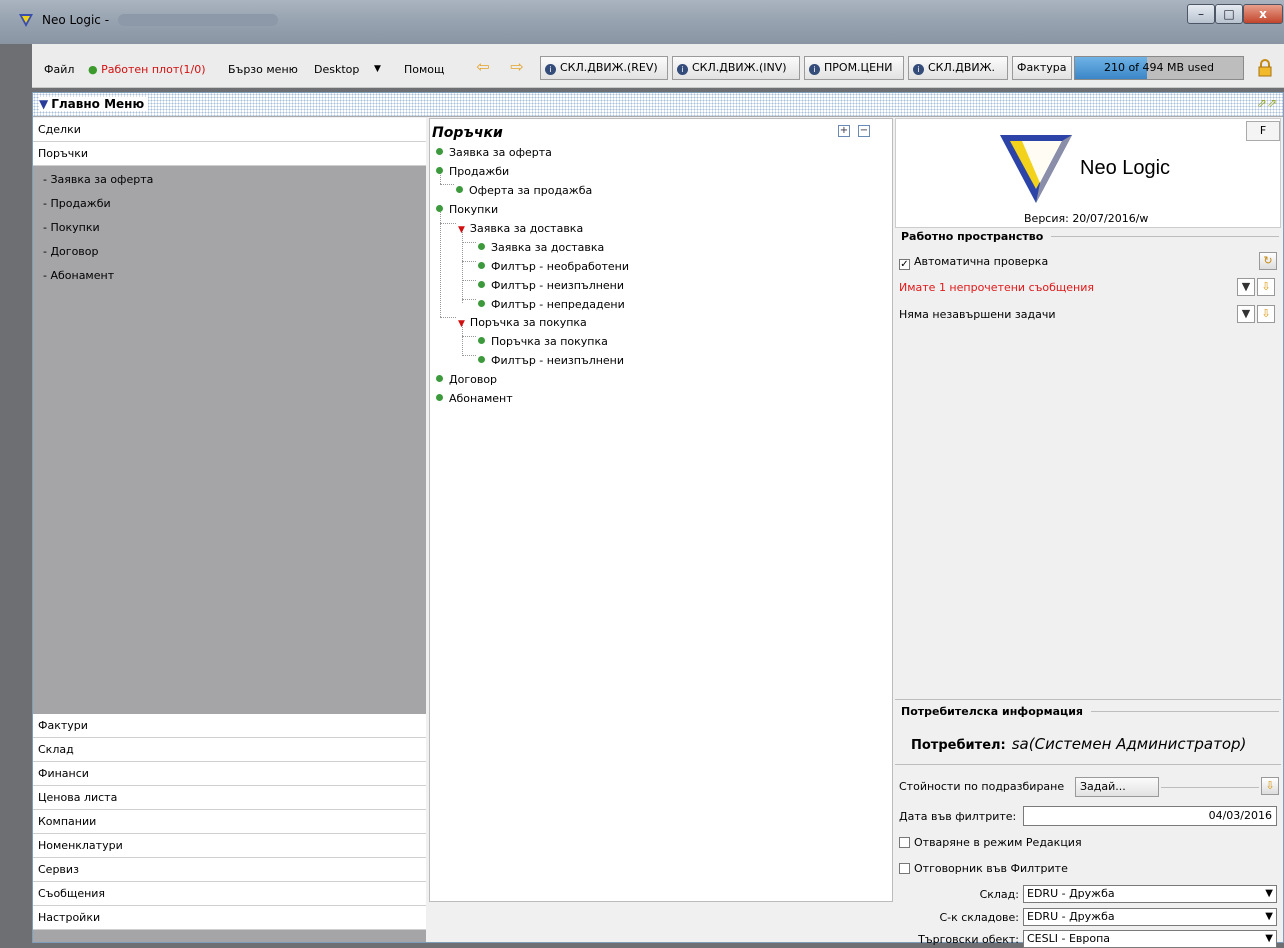 The image size is (1284, 948). Describe the element at coordinates (999, 894) in the screenshot. I see `warehouse-label: Склад:` at that location.